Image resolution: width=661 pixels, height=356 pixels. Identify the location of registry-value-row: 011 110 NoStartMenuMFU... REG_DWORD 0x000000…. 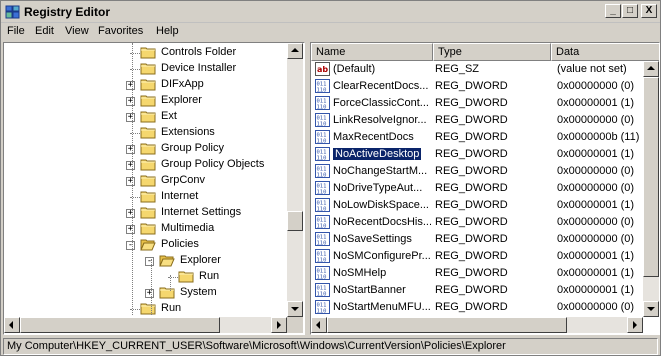
(477, 307).